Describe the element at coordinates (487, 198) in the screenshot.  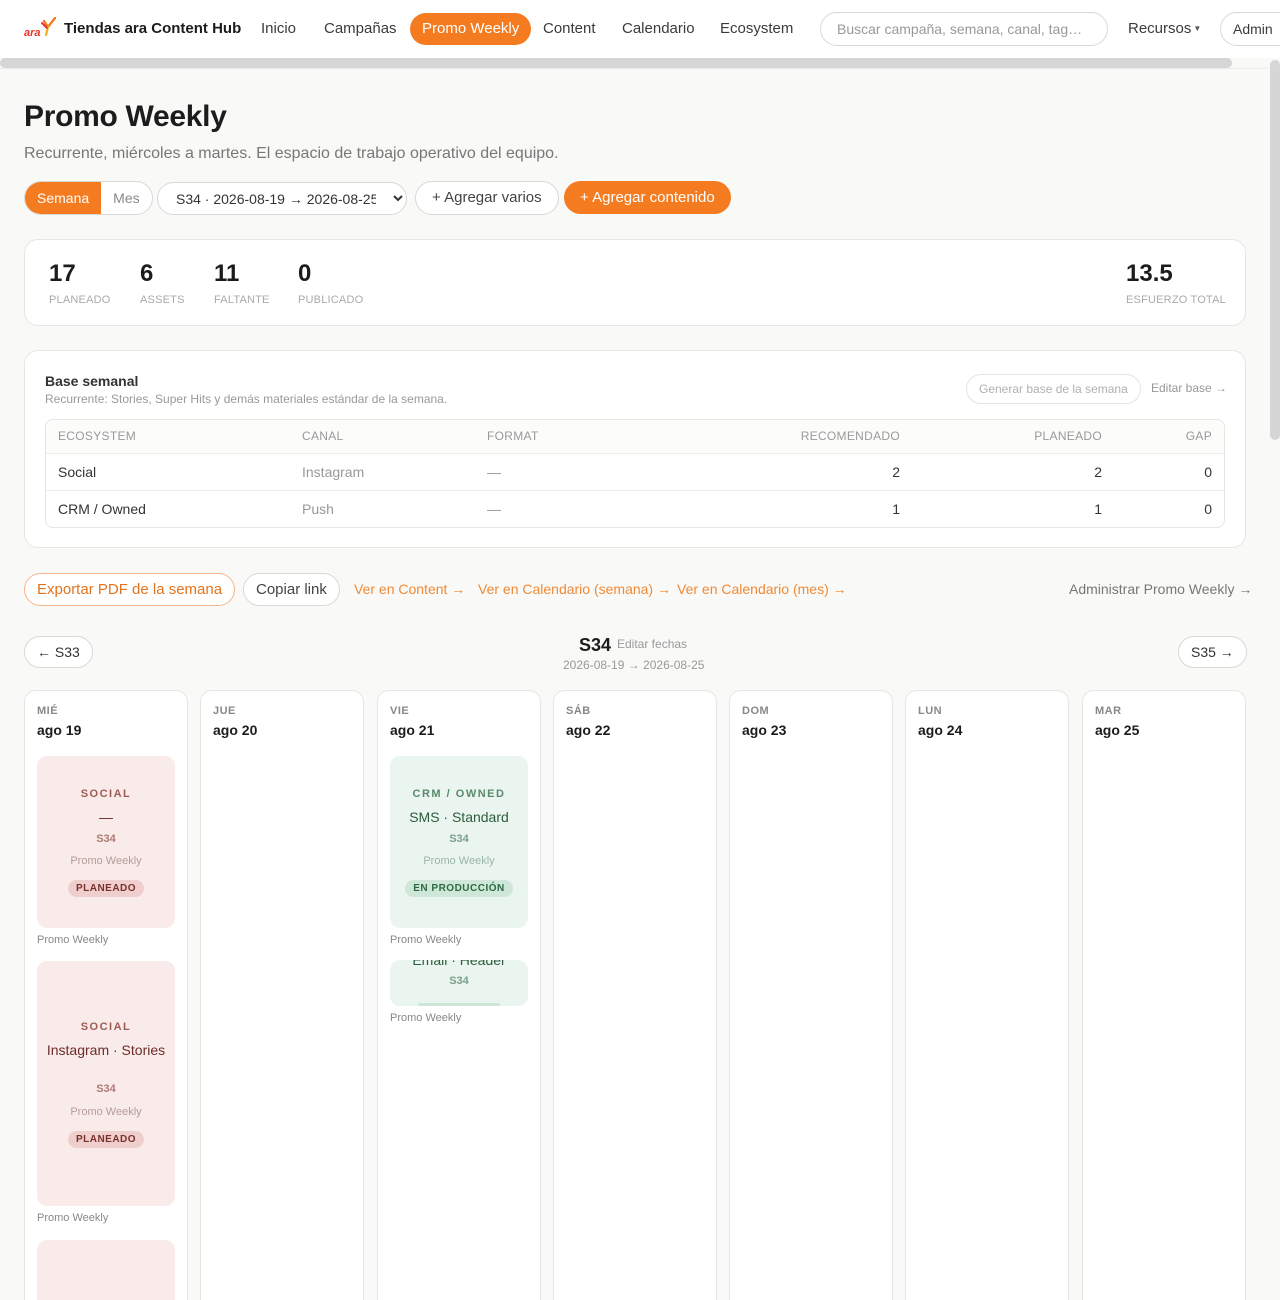
I see `add-many-button: + Agregar varios` at that location.